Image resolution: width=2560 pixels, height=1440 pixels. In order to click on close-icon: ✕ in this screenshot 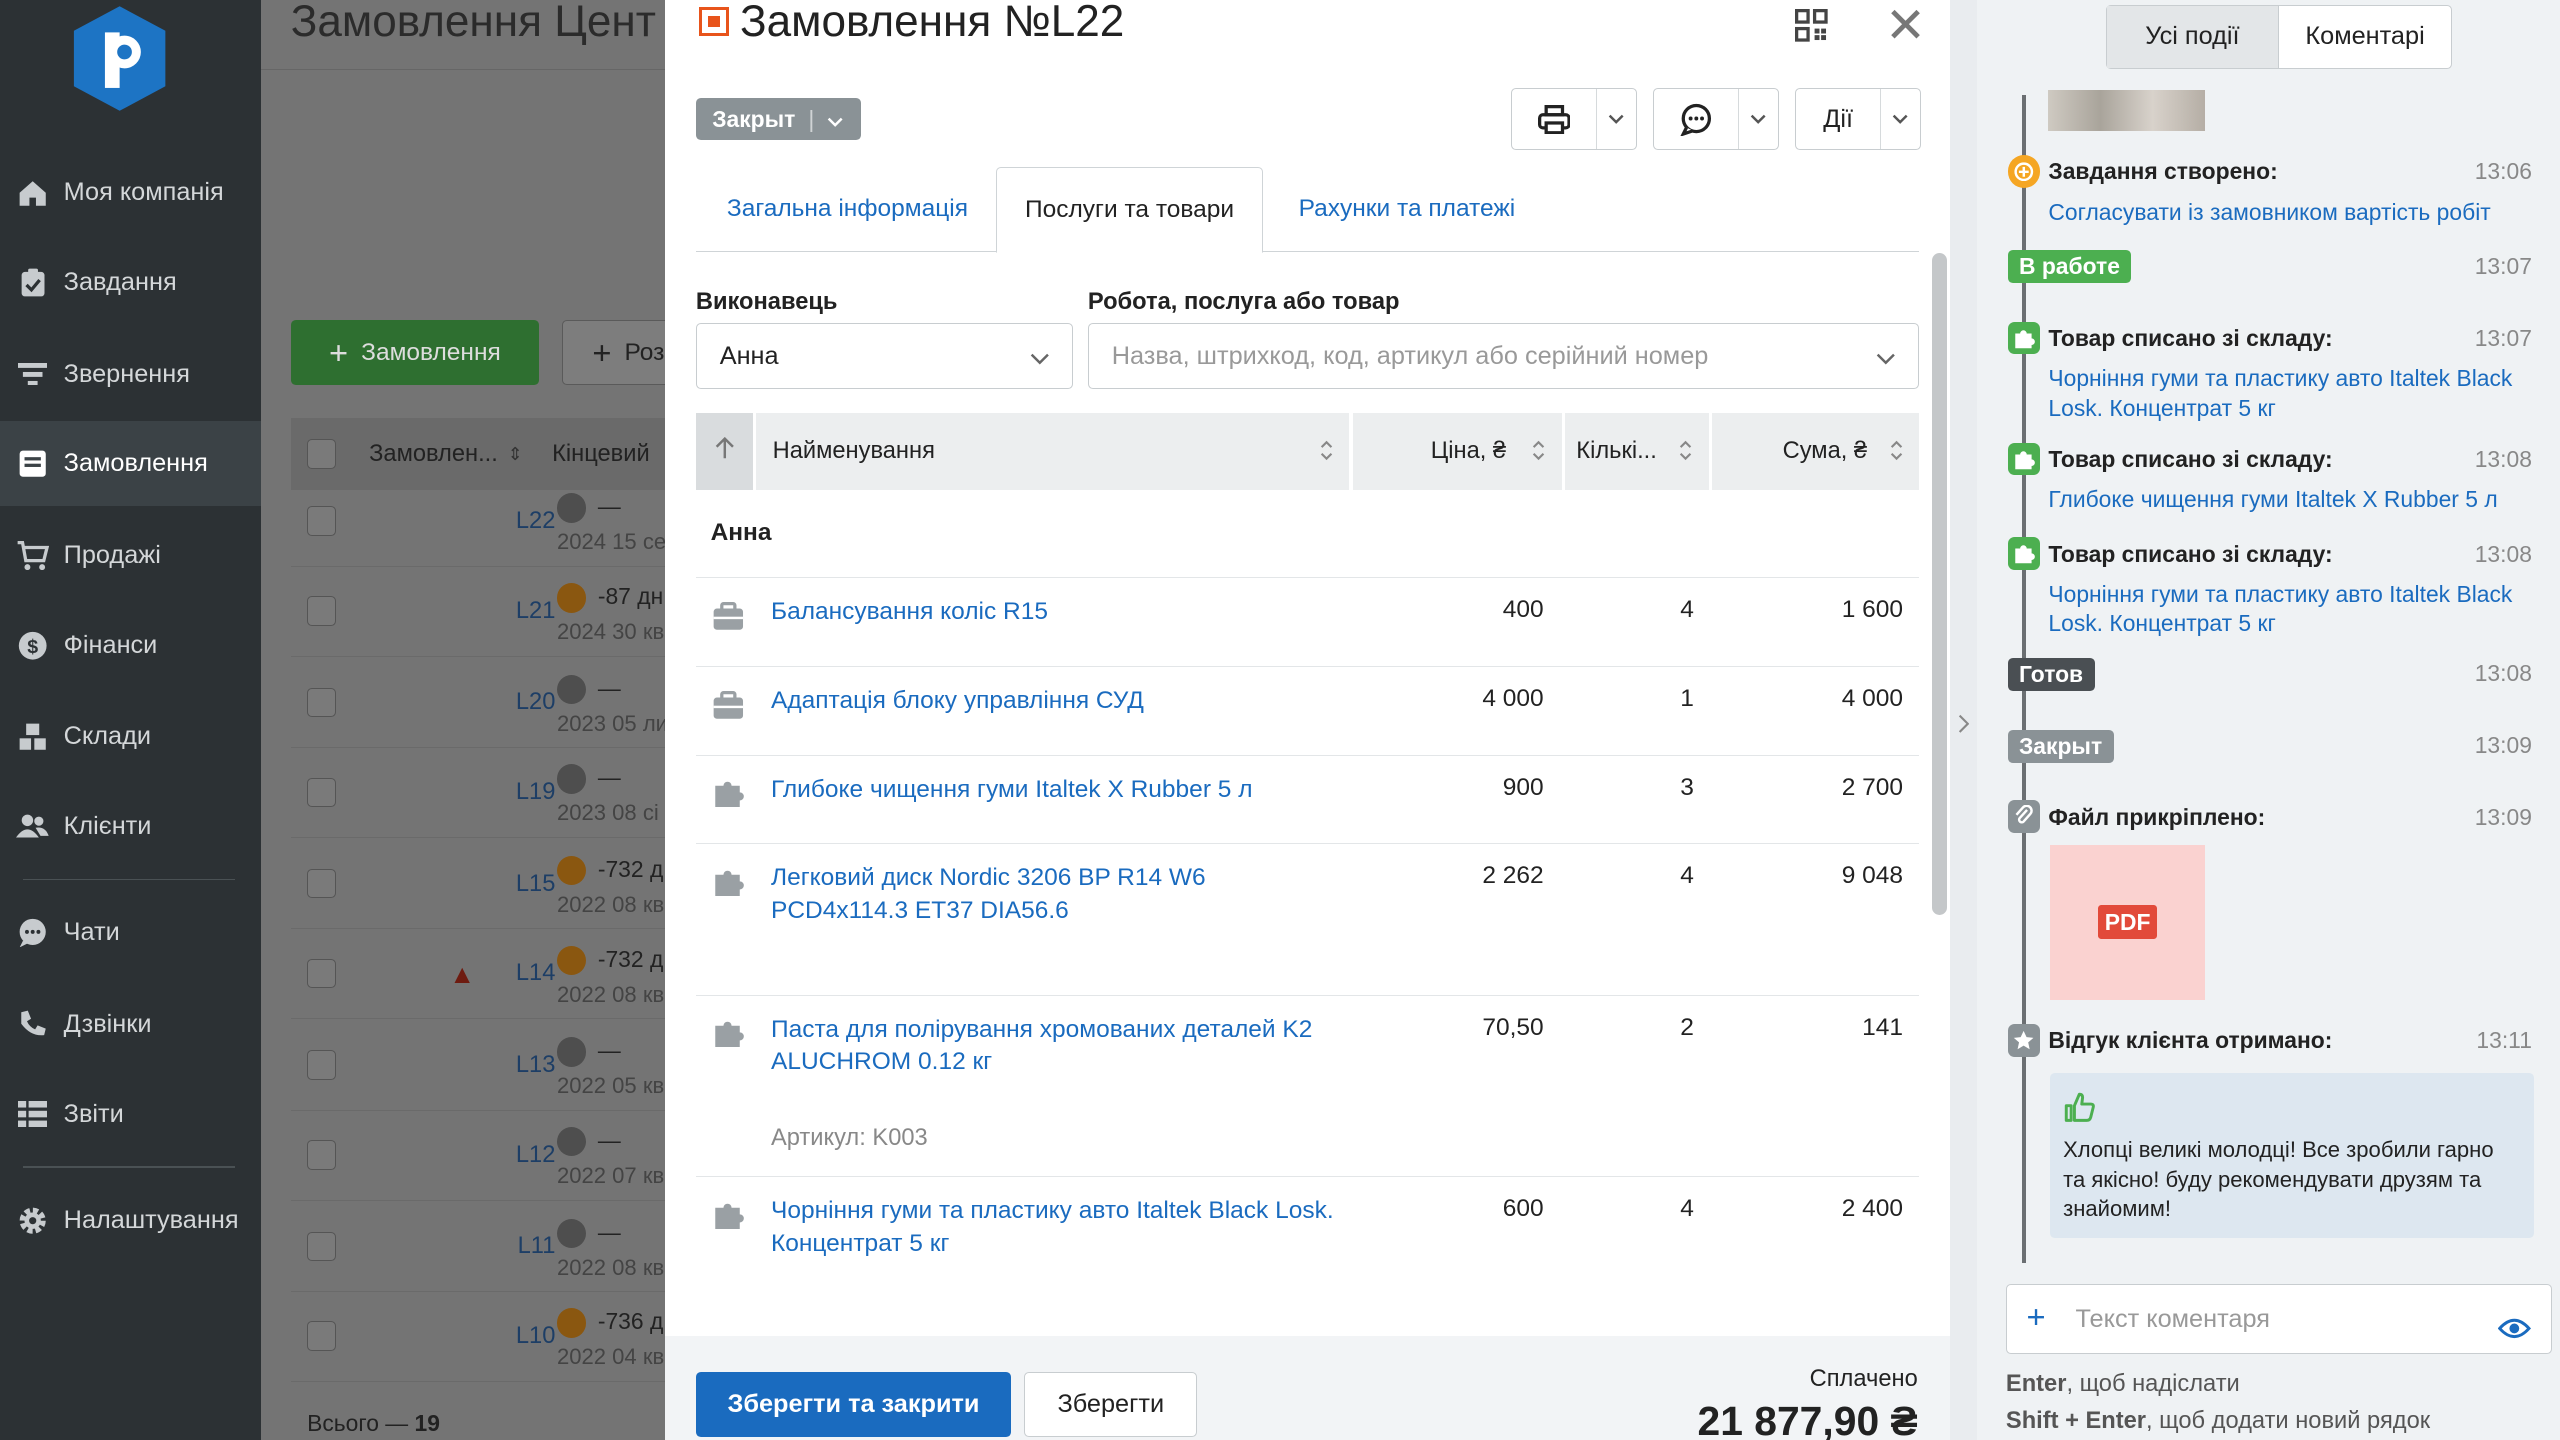, I will do `click(1905, 27)`.